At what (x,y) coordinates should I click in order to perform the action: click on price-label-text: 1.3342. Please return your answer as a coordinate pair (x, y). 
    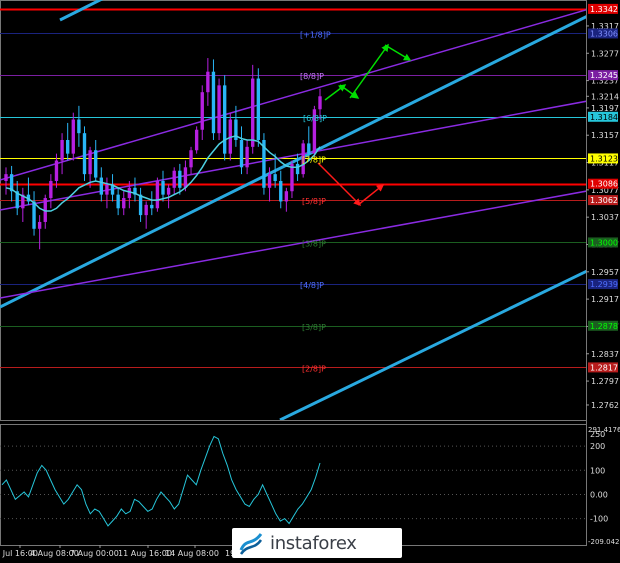
    Looking at the image, I should click on (604, 9).